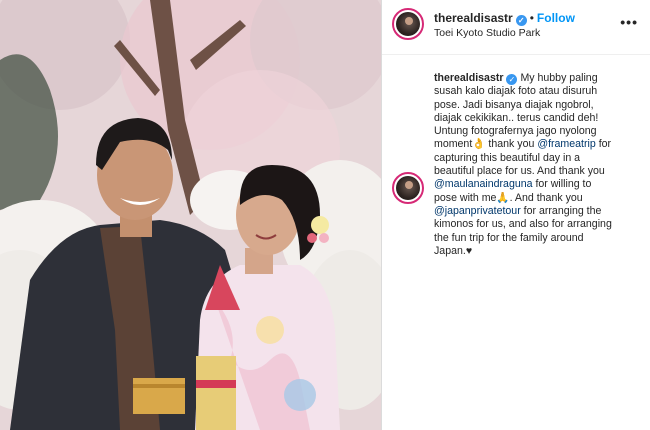 Image resolution: width=650 pixels, height=430 pixels. Describe the element at coordinates (503, 197) in the screenshot. I see `praying-hands-emoji-icon: 🙏` at that location.